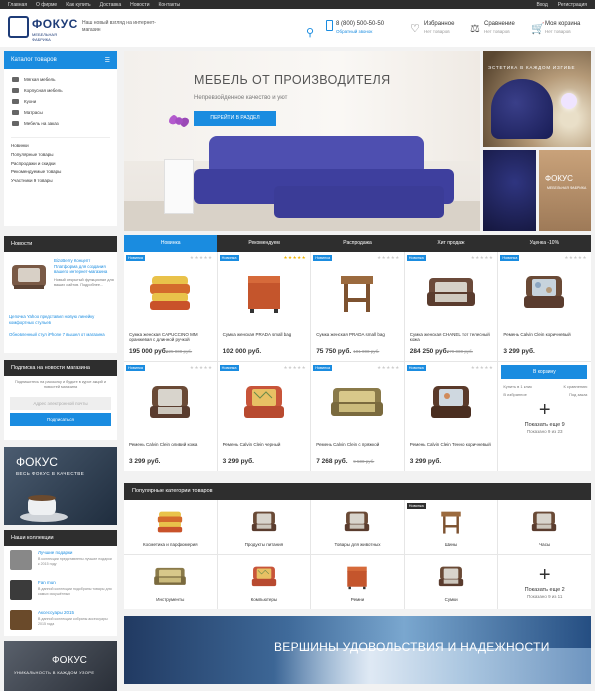  What do you see at coordinates (544, 582) in the screenshot?
I see `show-more-categories: + Показать еще 2 Показано 9 из 11` at bounding box center [544, 582].